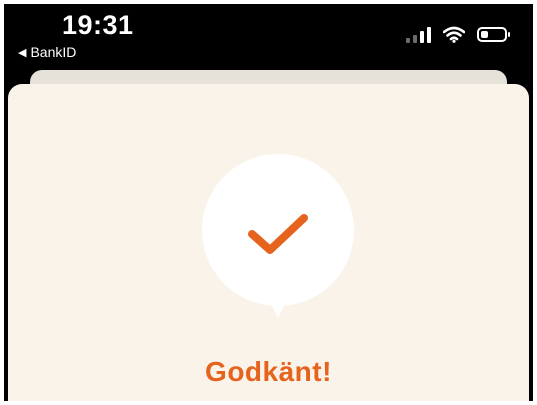 The height and width of the screenshot is (405, 537). Describe the element at coordinates (53, 52) in the screenshot. I see `back-app-label: BankID` at that location.